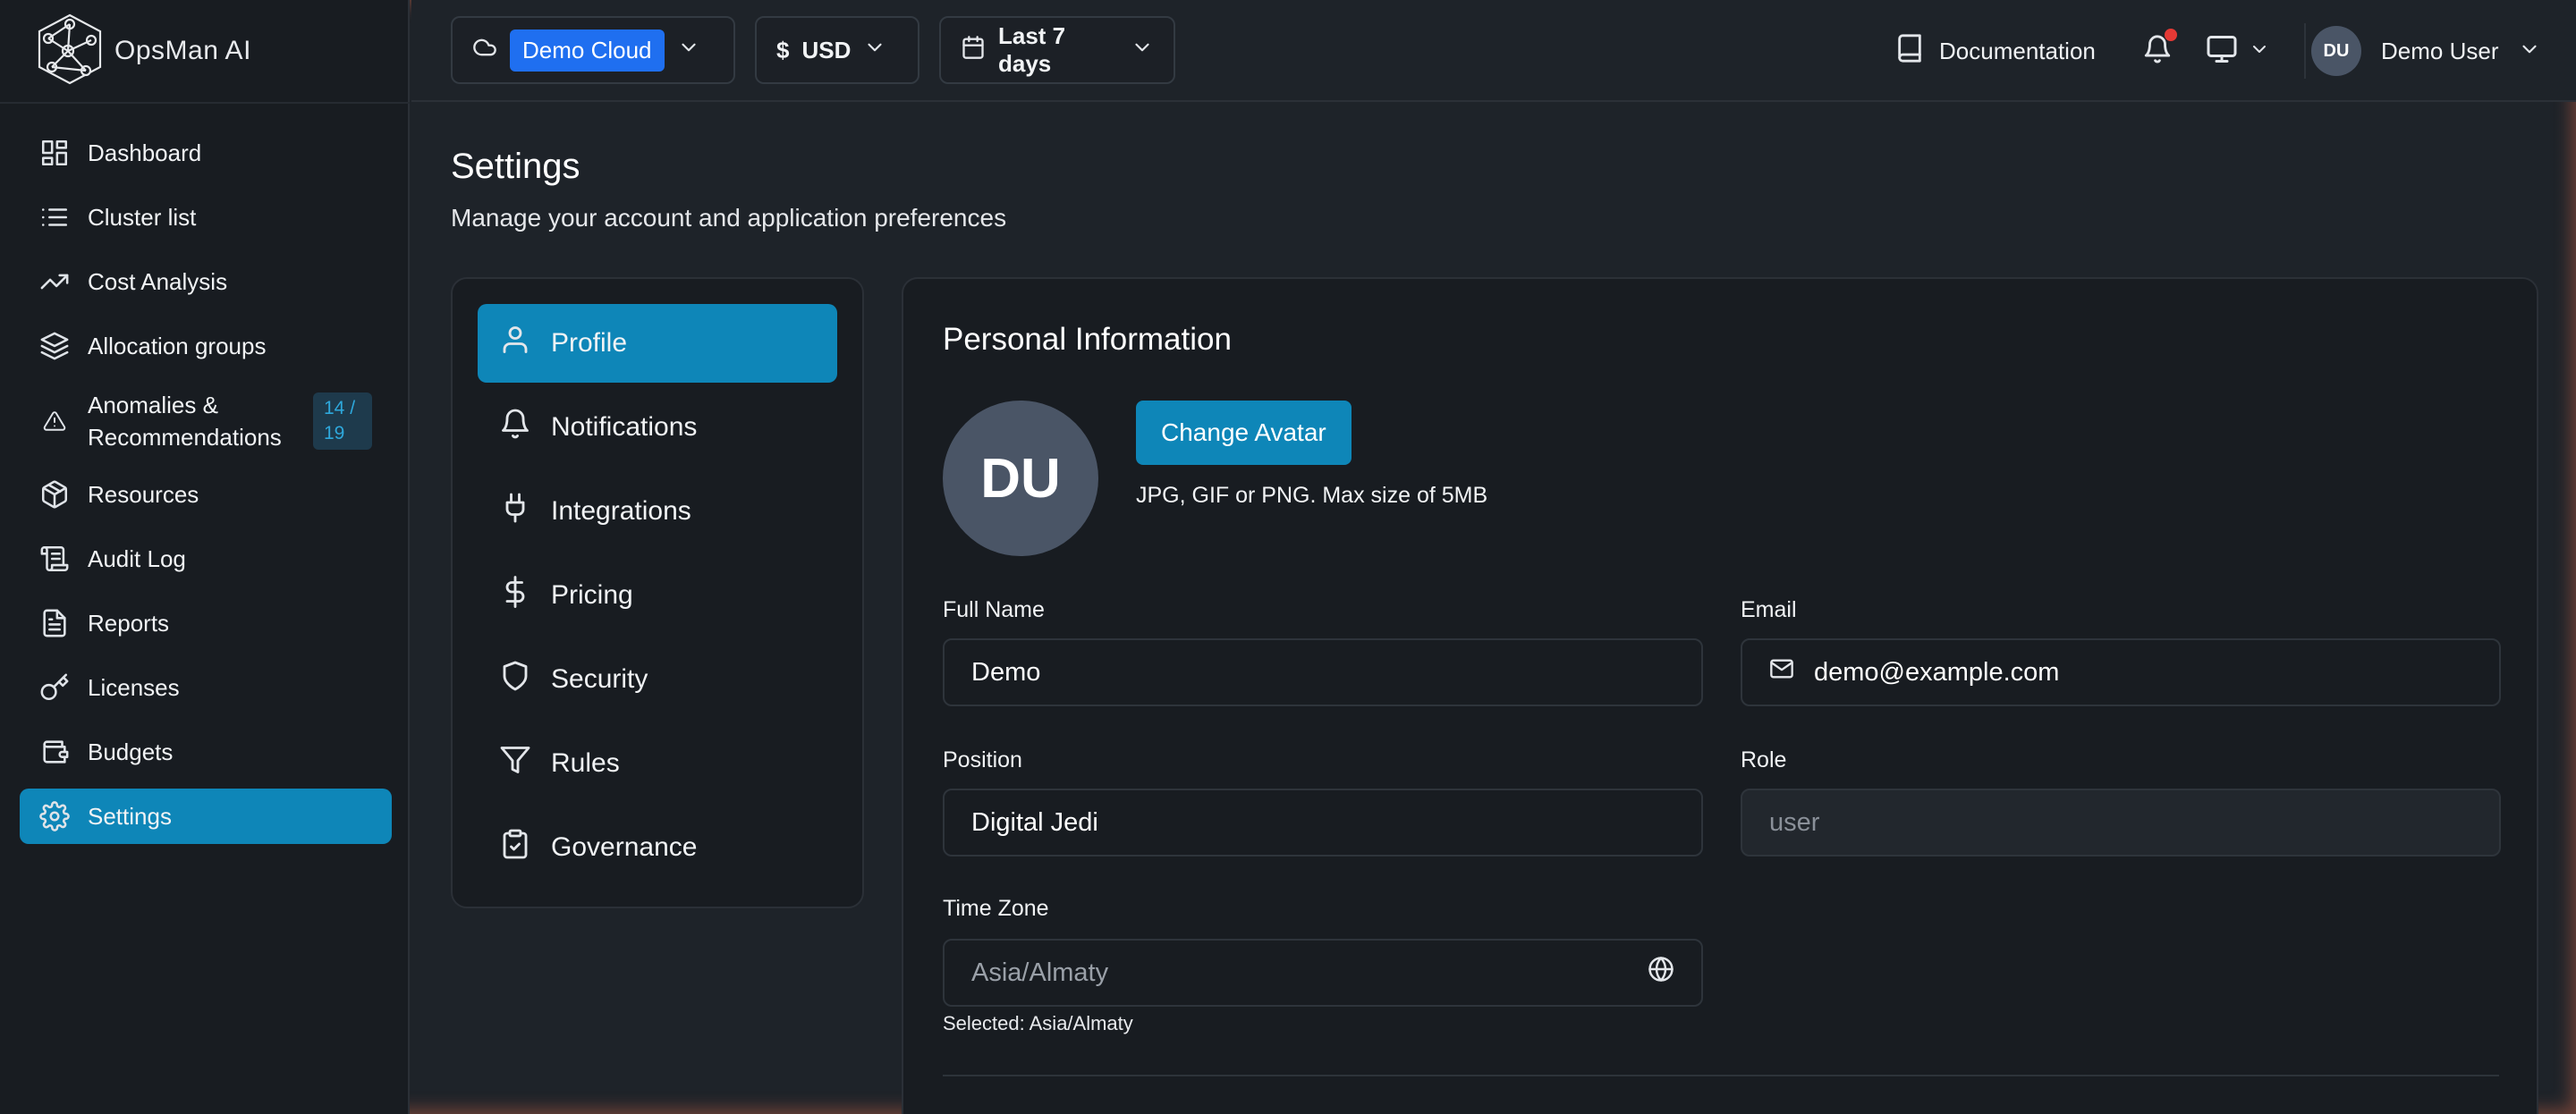 This screenshot has width=2576, height=1114. Describe the element at coordinates (2440, 50) in the screenshot. I see `user-name: Demo User` at that location.